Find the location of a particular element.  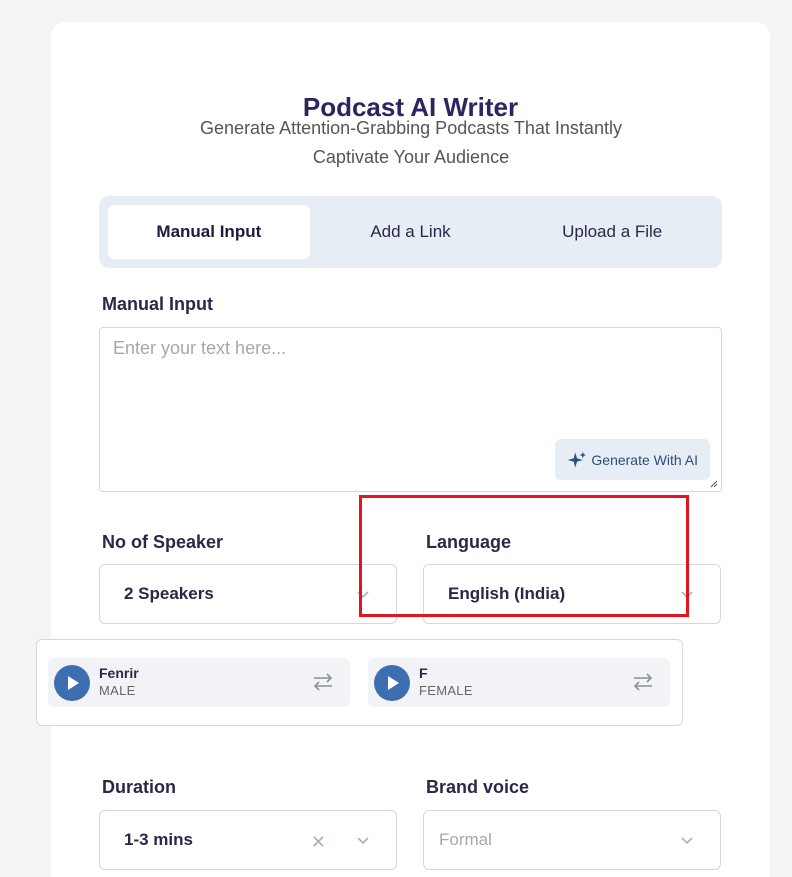

brand-voice-select: Formal is located at coordinates (572, 840).